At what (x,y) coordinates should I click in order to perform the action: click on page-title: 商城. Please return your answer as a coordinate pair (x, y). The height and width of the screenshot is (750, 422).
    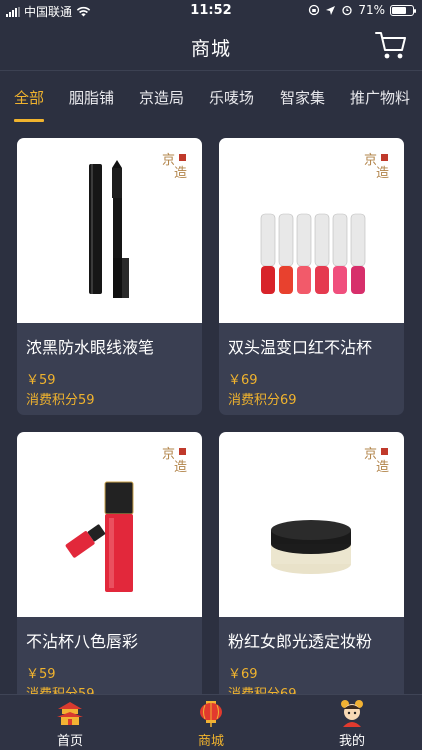
    Looking at the image, I should click on (210, 49).